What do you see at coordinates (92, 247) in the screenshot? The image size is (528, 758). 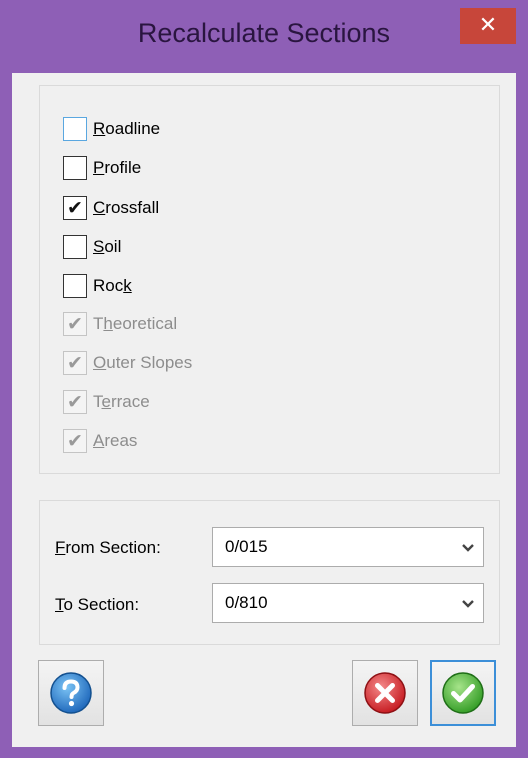 I see `checkbox-soil: Soil` at bounding box center [92, 247].